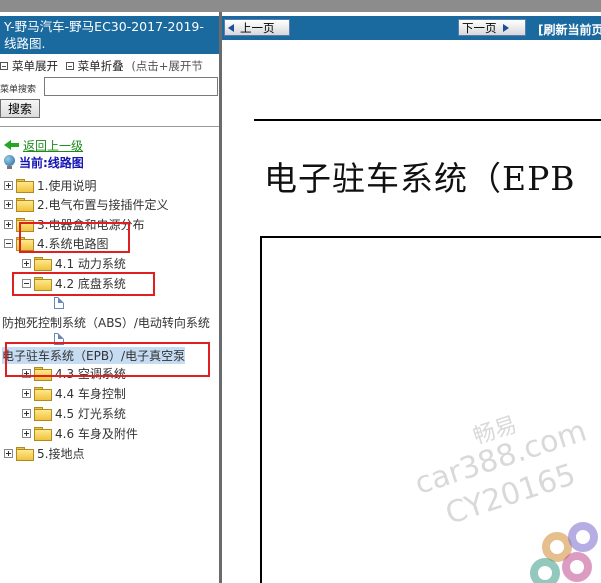  I want to click on menu-expand: 菜单展开, so click(29, 66).